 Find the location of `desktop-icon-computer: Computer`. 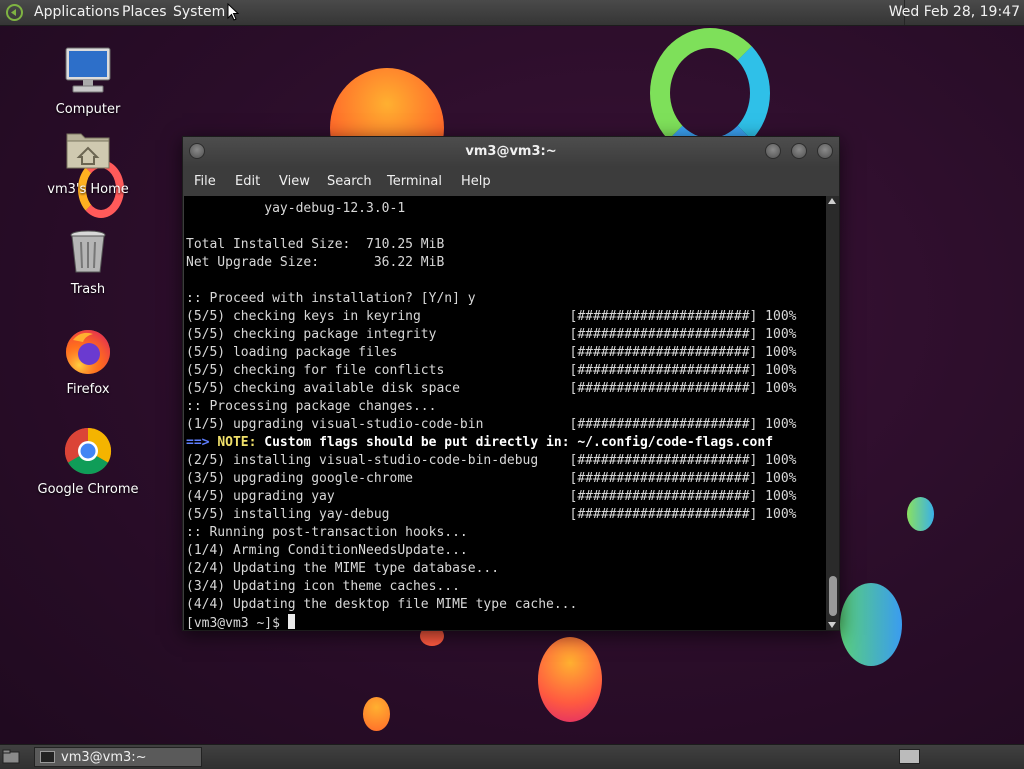

desktop-icon-computer: Computer is located at coordinates (88, 81).